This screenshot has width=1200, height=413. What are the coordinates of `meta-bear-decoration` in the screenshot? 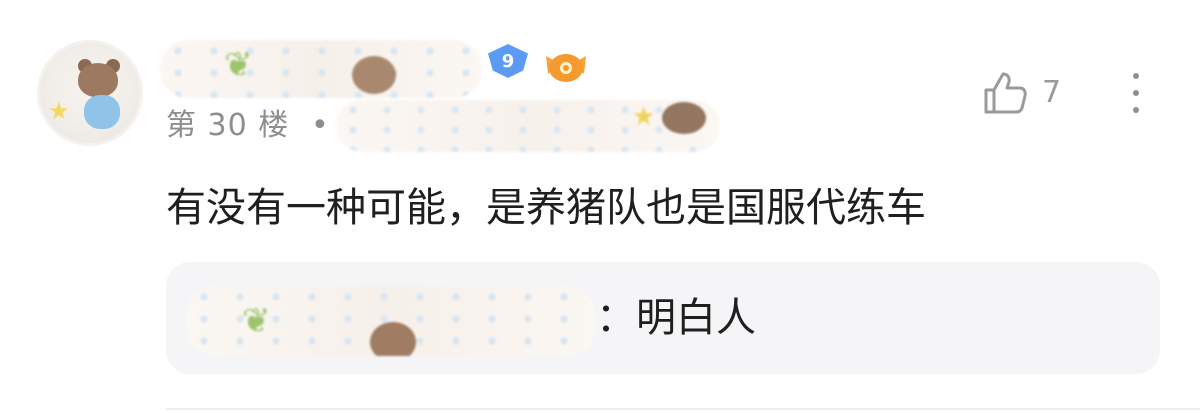 It's located at (684, 118).